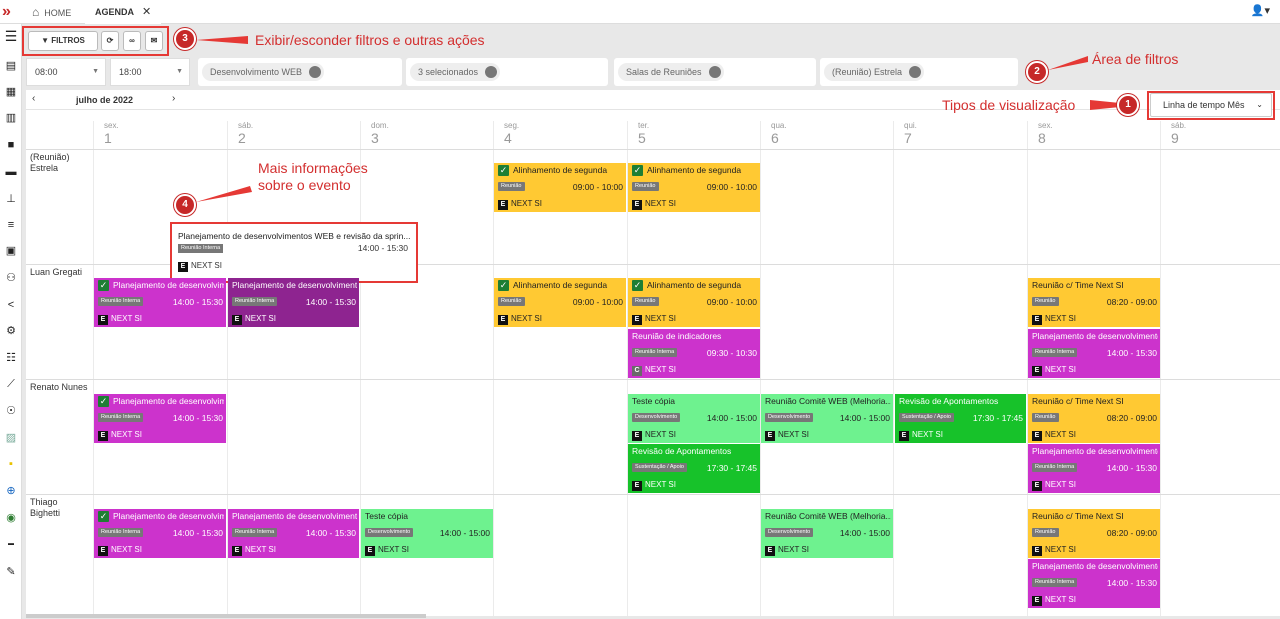  What do you see at coordinates (11, 518) in the screenshot?
I see `whatsapp-icon: ◉` at bounding box center [11, 518].